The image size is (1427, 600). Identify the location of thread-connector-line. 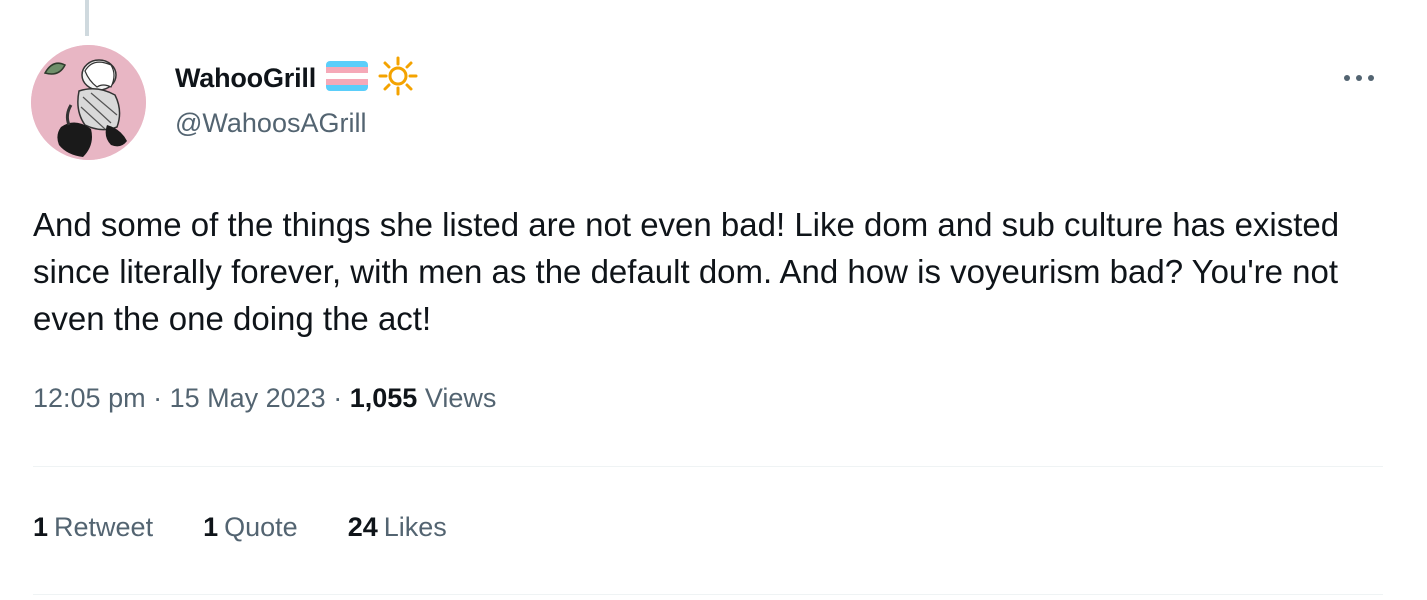
(87, 18).